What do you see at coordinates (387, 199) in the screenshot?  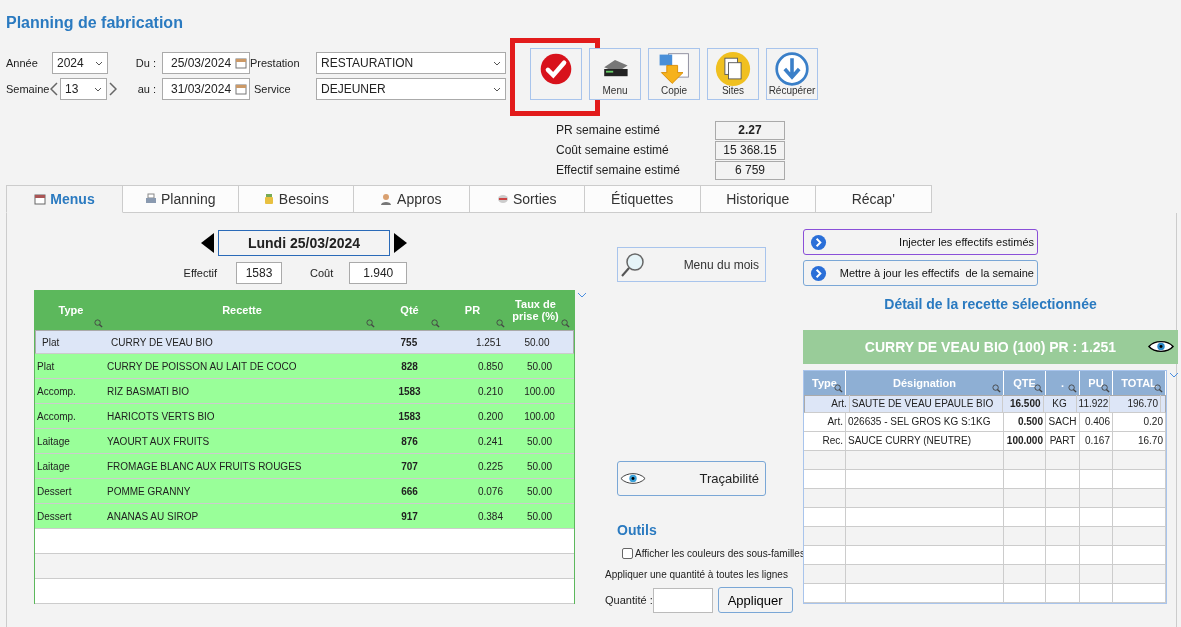 I see `person-icon` at bounding box center [387, 199].